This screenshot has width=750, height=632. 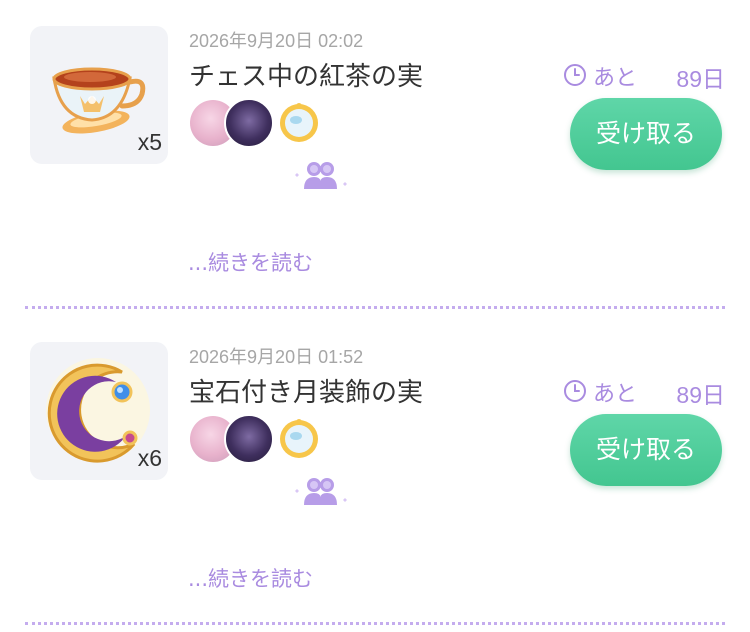 What do you see at coordinates (276, 357) in the screenshot?
I see `item-date: 2026年9月20日 01:52` at bounding box center [276, 357].